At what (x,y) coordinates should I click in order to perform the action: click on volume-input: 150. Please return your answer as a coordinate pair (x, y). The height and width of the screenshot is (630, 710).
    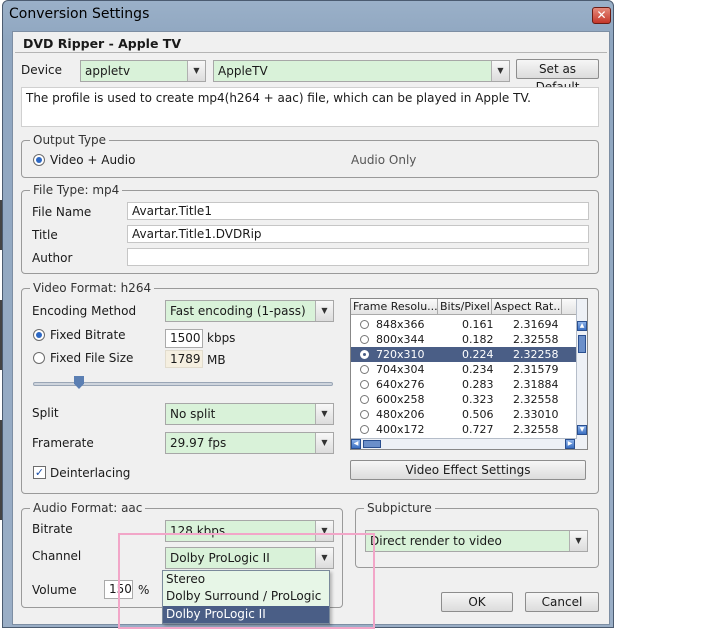
    Looking at the image, I should click on (118, 589).